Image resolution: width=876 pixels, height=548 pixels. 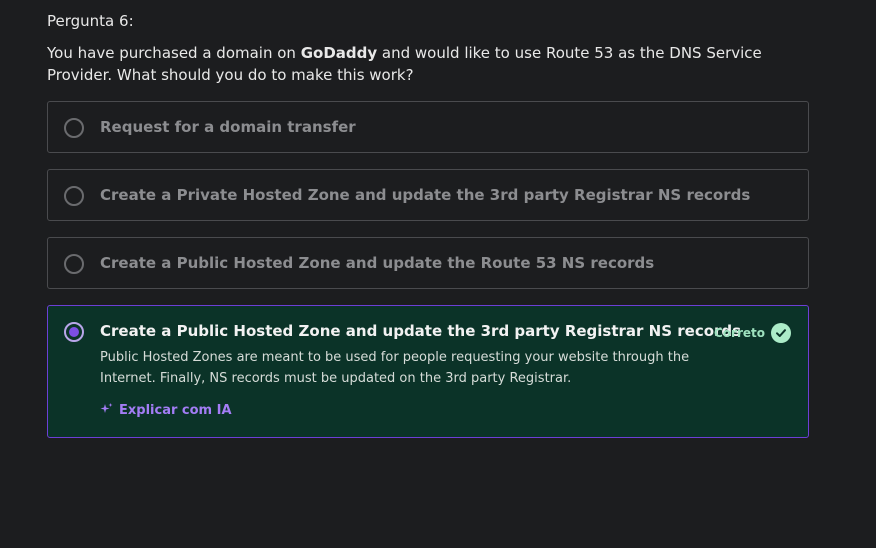 I want to click on answer-option-1: Request for a domain transfer, so click(x=428, y=127).